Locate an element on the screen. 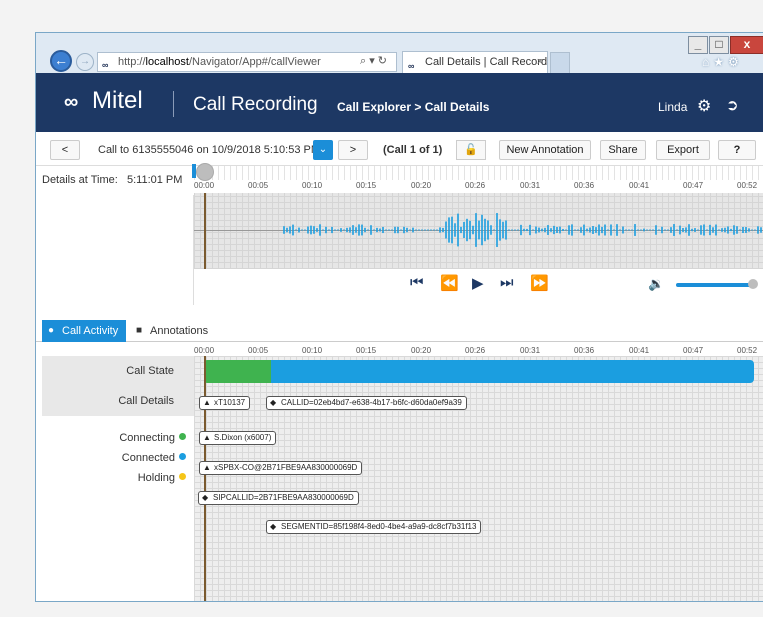 The width and height of the screenshot is (763, 617). step-forward-icon: ⏭ is located at coordinates (507, 282).